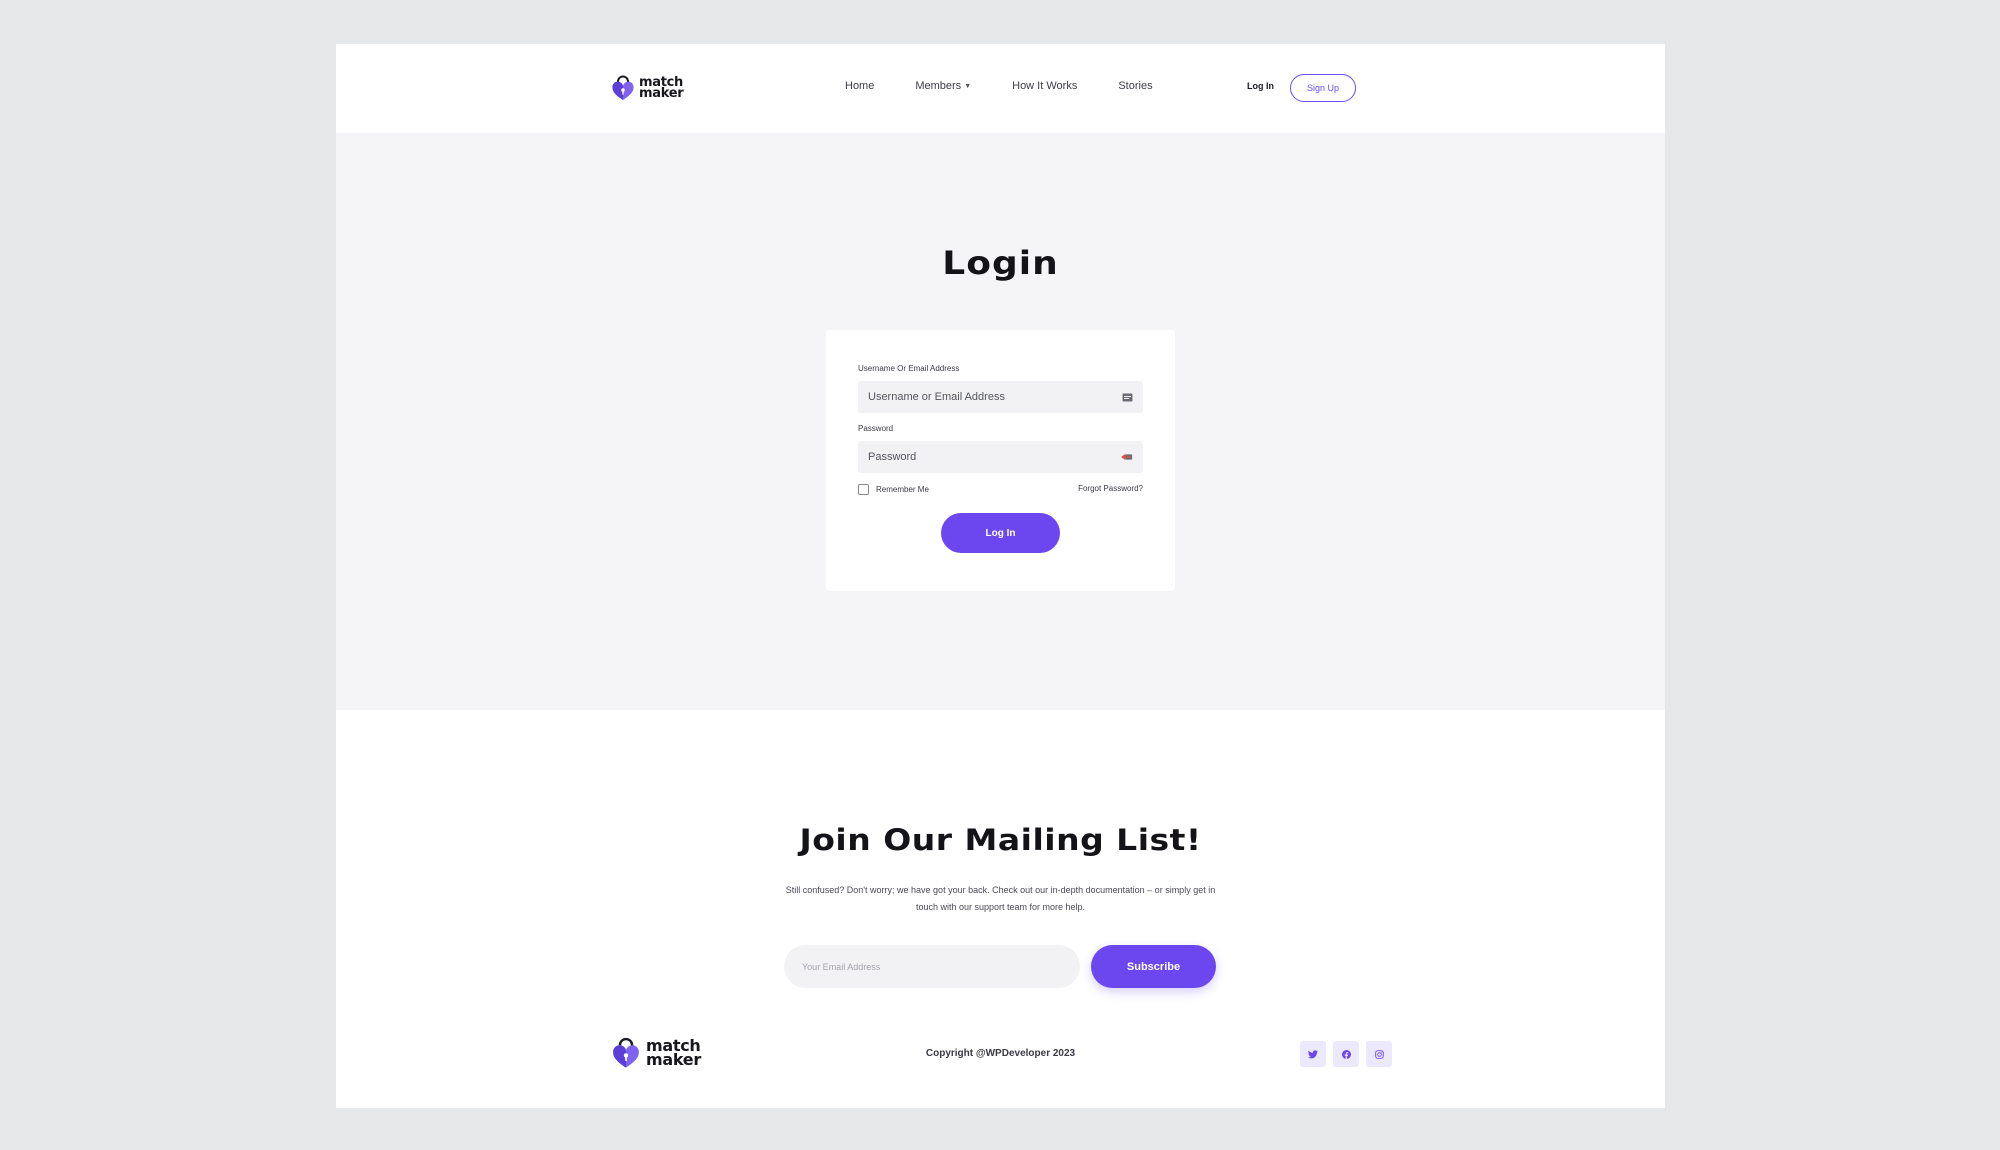 Image resolution: width=2000 pixels, height=1150 pixels. What do you see at coordinates (1127, 397) in the screenshot?
I see `id-card-icon` at bounding box center [1127, 397].